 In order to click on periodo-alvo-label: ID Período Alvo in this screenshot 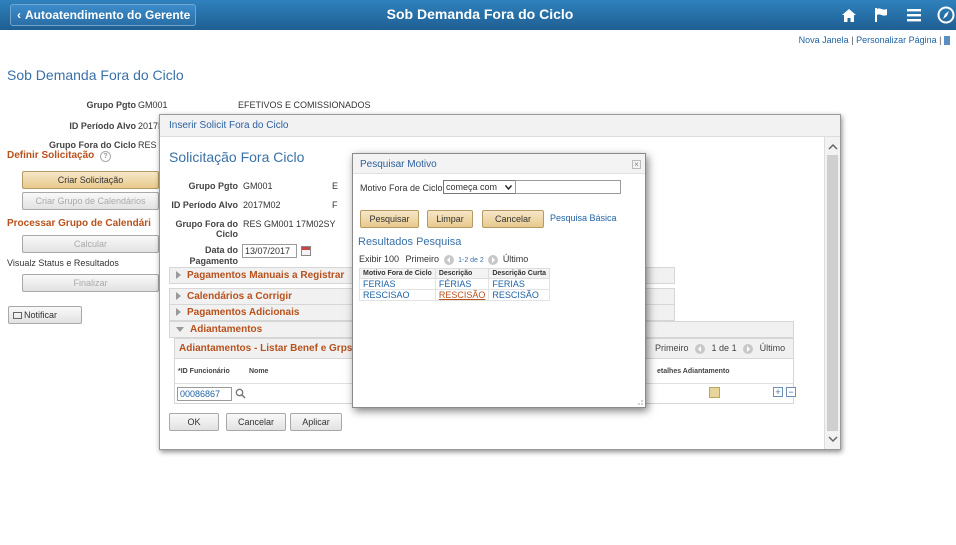, I will do `click(102, 126)`.